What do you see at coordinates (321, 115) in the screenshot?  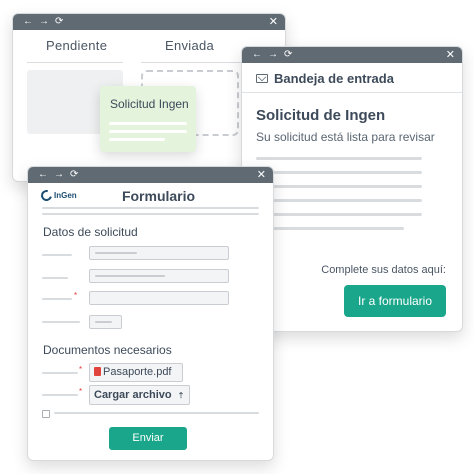 I see `message-subject: Solicitud de Ingen` at bounding box center [321, 115].